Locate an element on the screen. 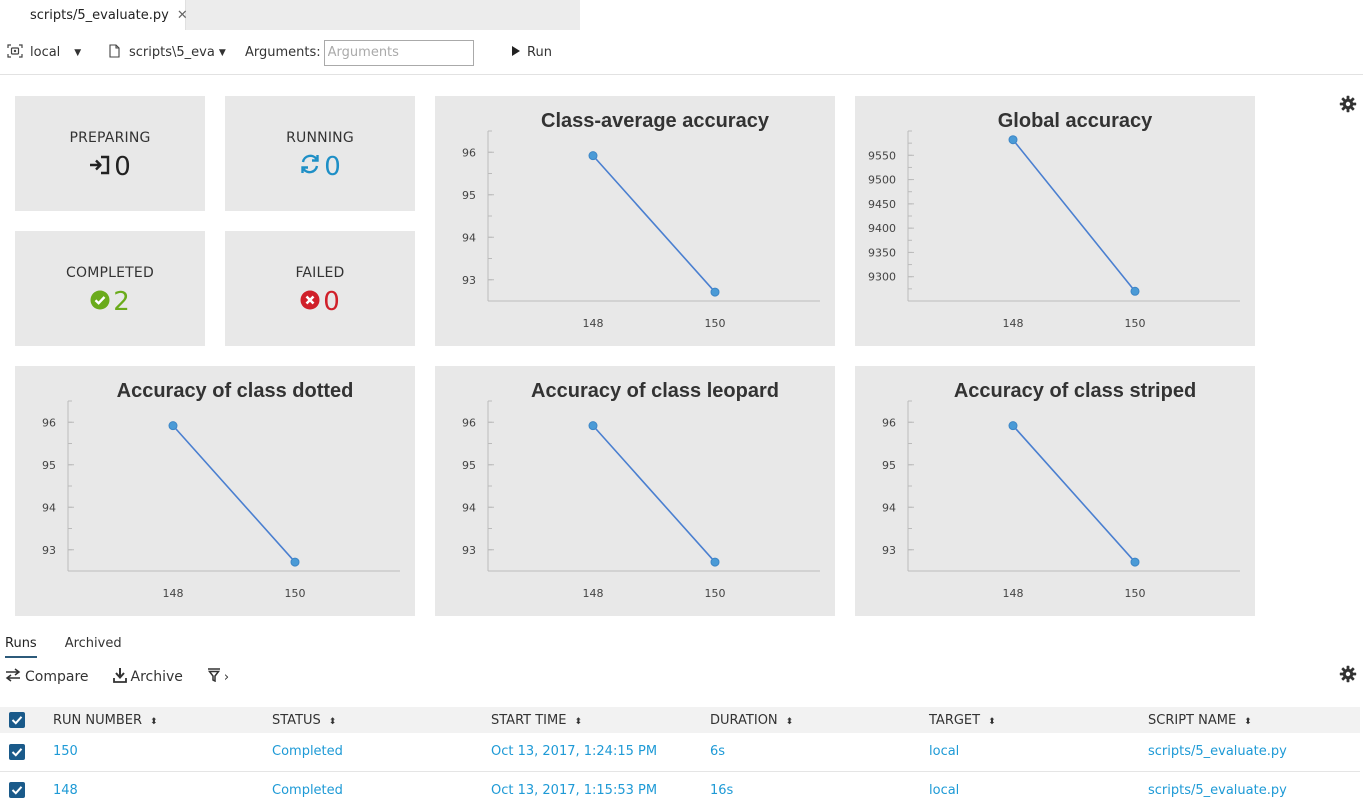 The image size is (1363, 809). status-value: 2 is located at coordinates (110, 302).